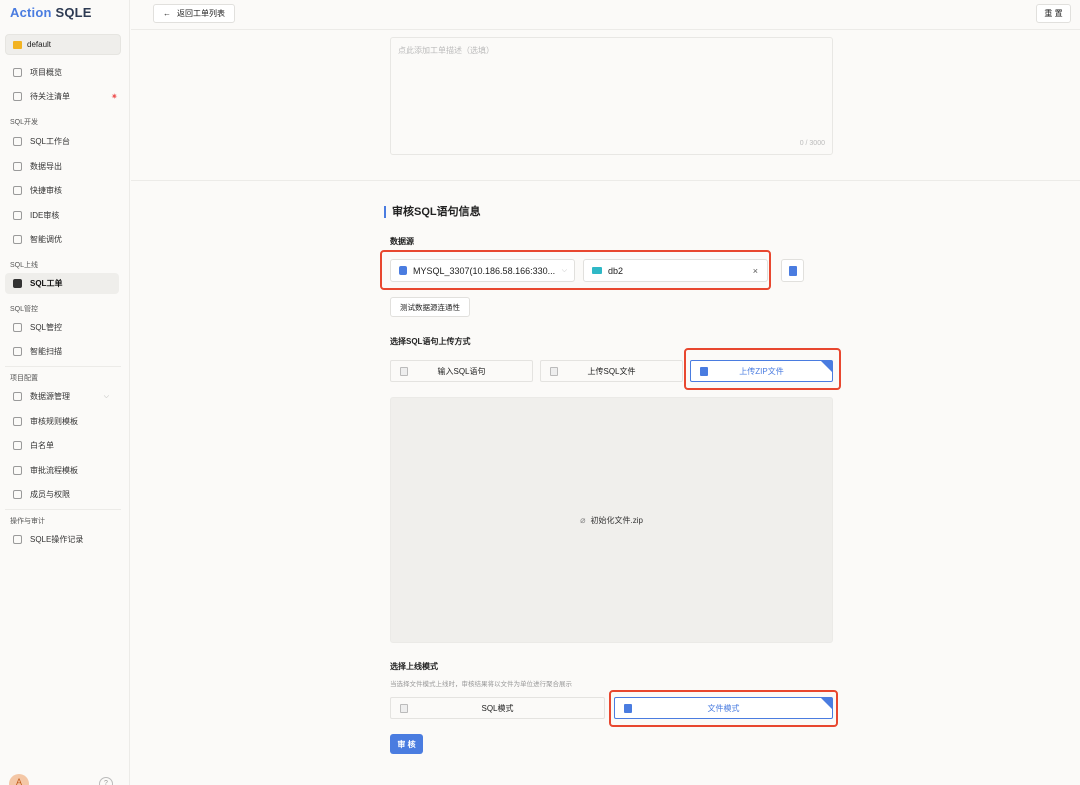 Image resolution: width=1080 pixels, height=785 pixels. Describe the element at coordinates (62, 470) in the screenshot. I see `sidebar-item-approval-flow: 审批流程模板` at that location.